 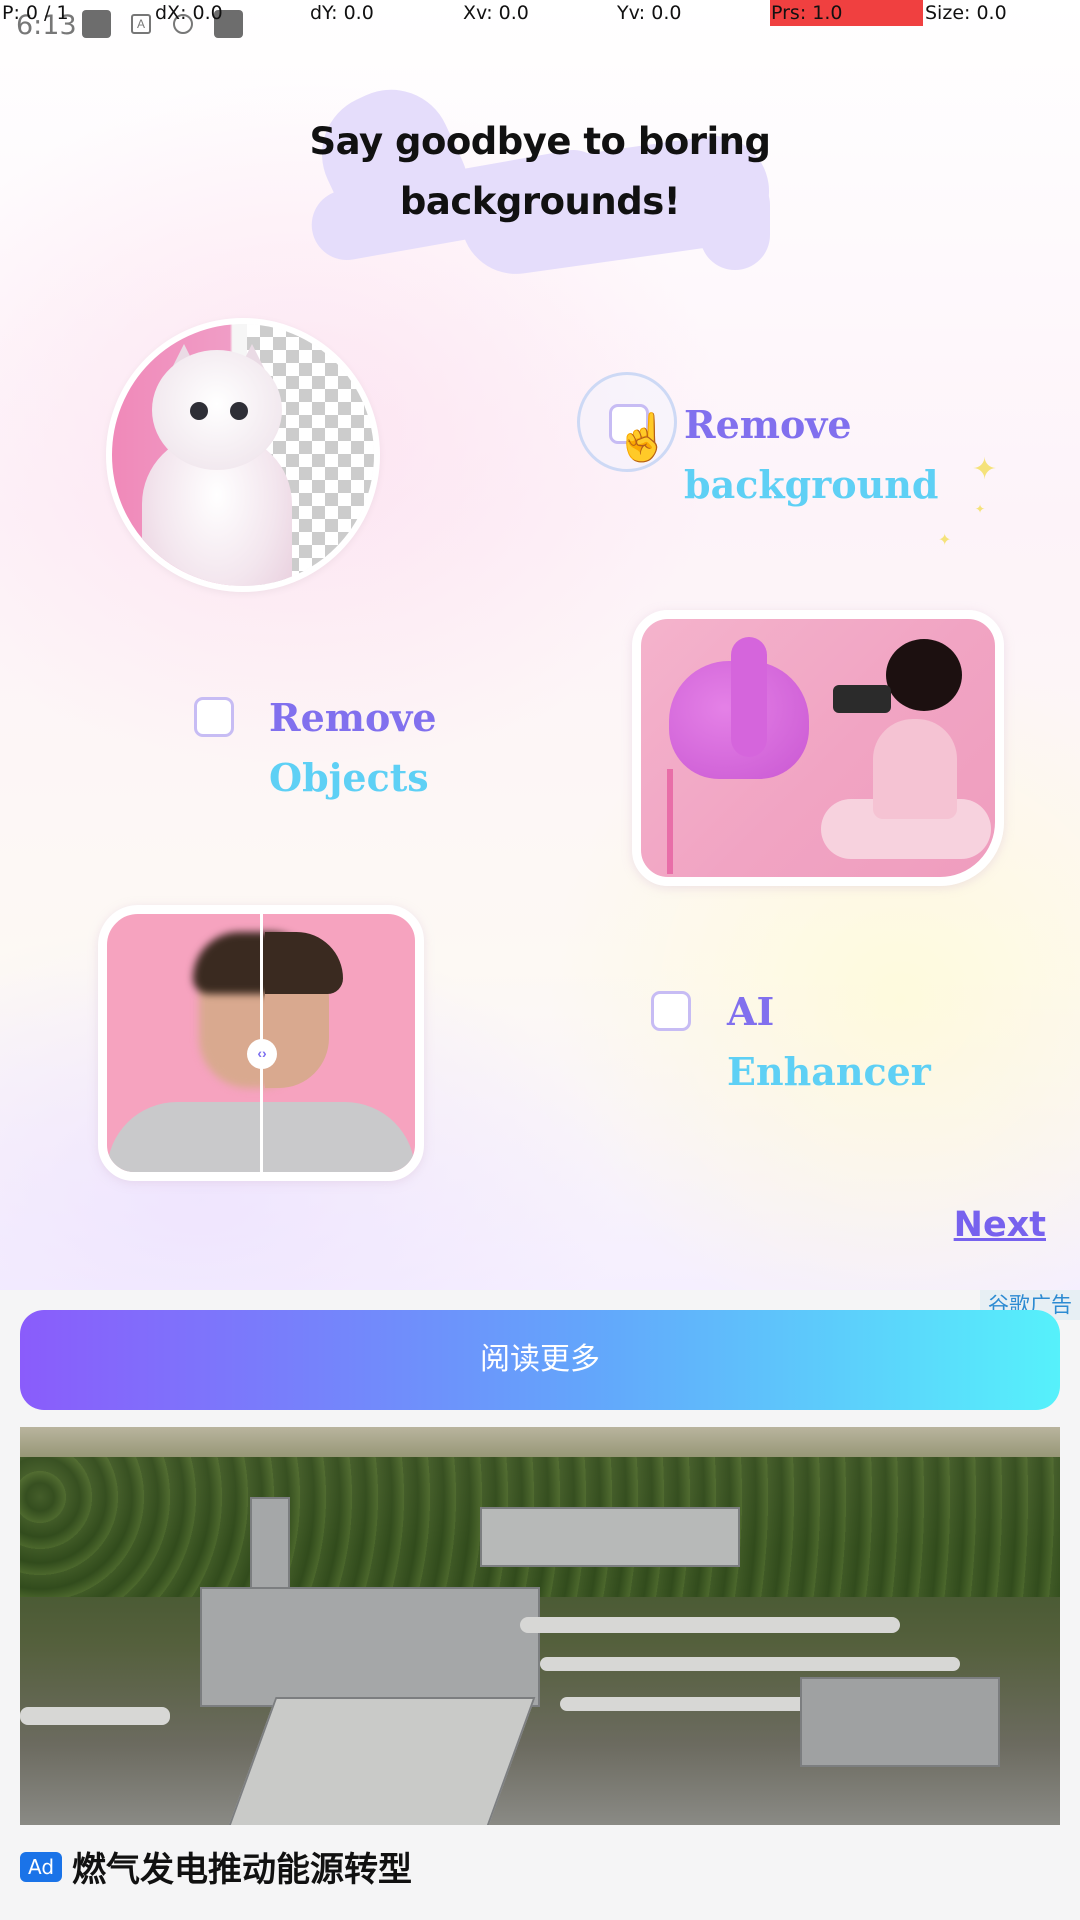 What do you see at coordinates (643, 437) in the screenshot?
I see `tap-hand-icon: ☝` at bounding box center [643, 437].